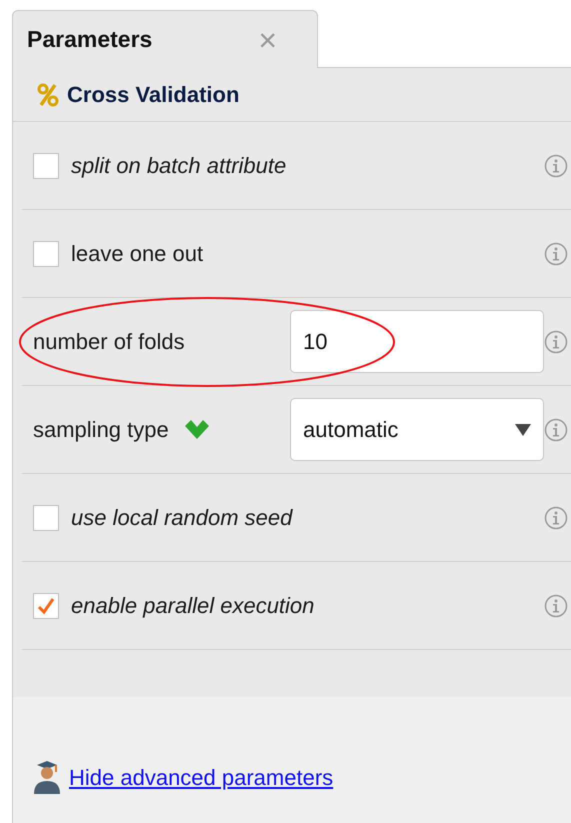  Describe the element at coordinates (417, 341) in the screenshot. I see `number-field: 10` at that location.